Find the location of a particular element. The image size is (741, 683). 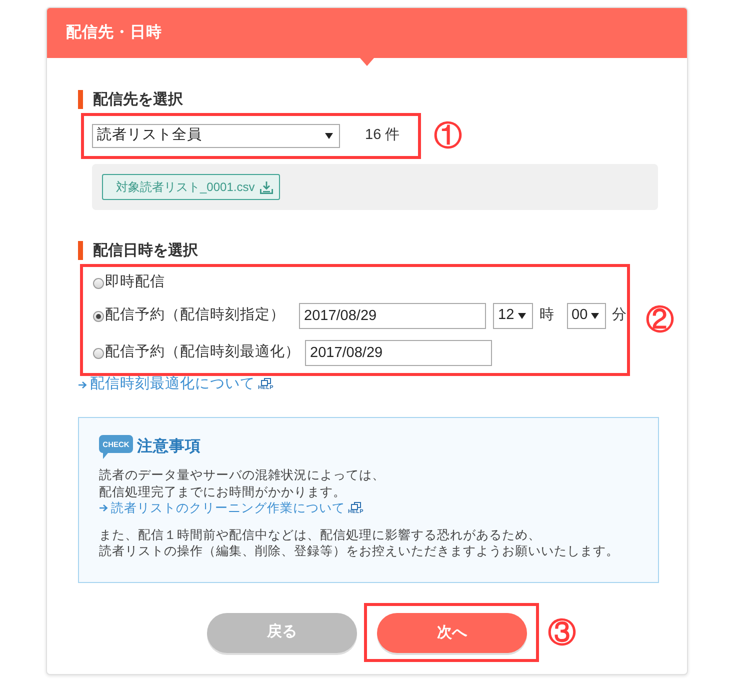

unit-label: 時 is located at coordinates (547, 316).